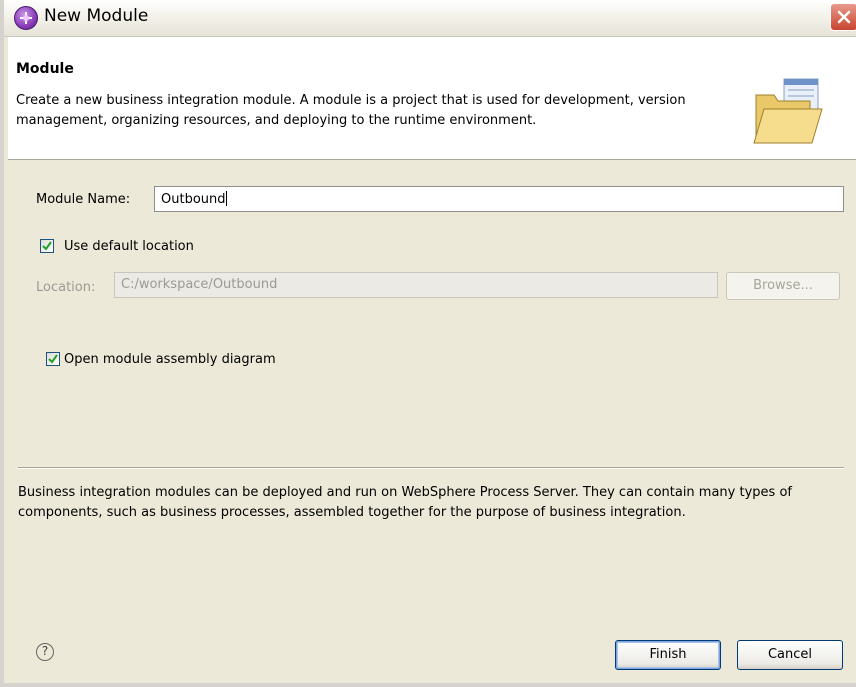  Describe the element at coordinates (193, 199) in the screenshot. I see `module-name-value: Outbound` at that location.